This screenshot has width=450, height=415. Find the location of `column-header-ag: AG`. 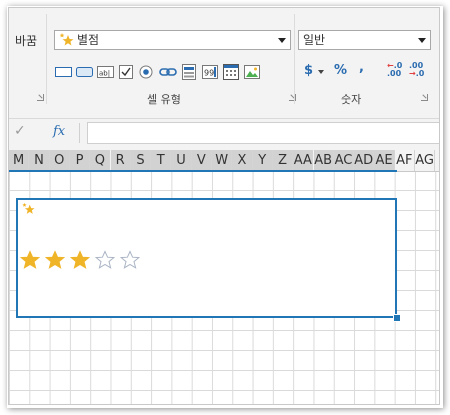

column-header-ag: AG is located at coordinates (425, 160).